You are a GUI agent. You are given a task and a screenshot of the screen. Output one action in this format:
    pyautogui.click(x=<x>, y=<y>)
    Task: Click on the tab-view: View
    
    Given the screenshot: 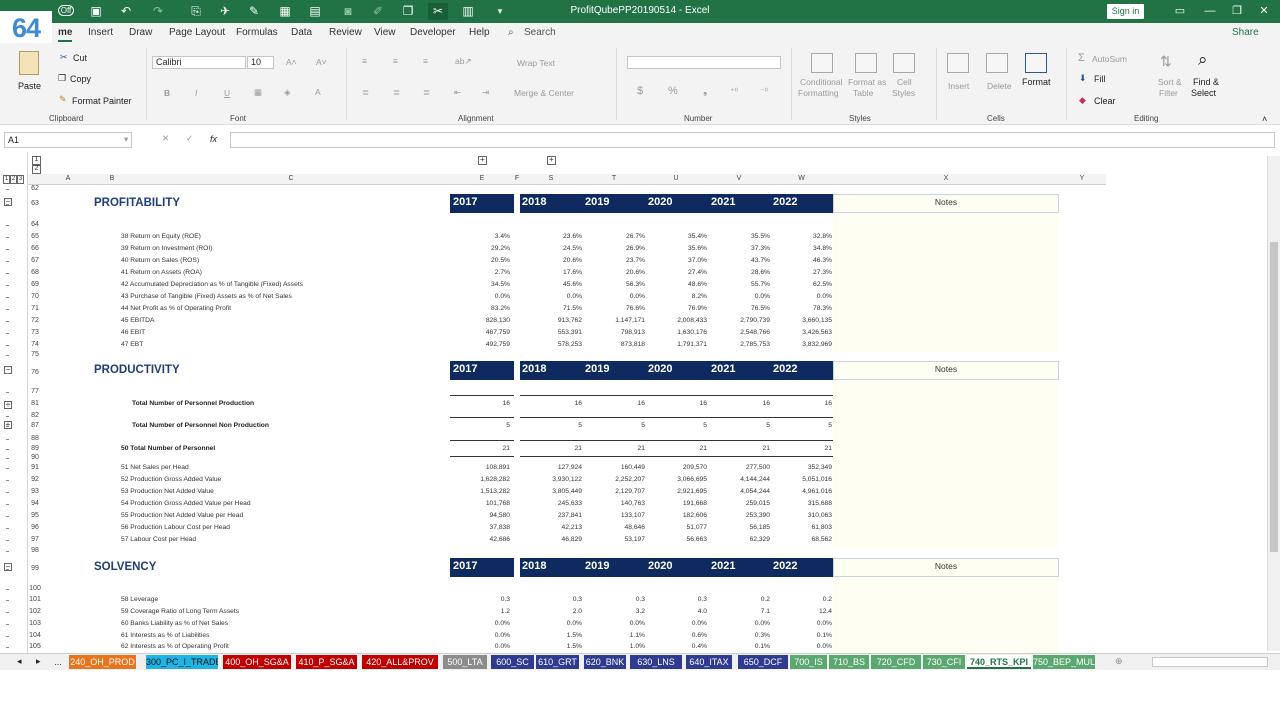 What is the action you would take?
    pyautogui.click(x=385, y=32)
    